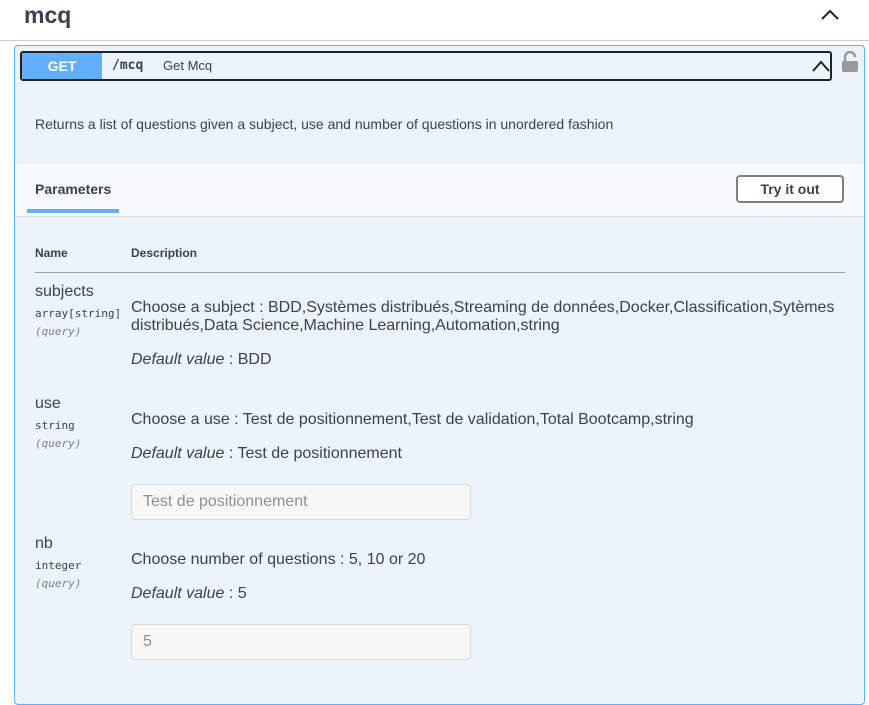  What do you see at coordinates (790, 189) in the screenshot?
I see `try-it-out-button: Try it out` at bounding box center [790, 189].